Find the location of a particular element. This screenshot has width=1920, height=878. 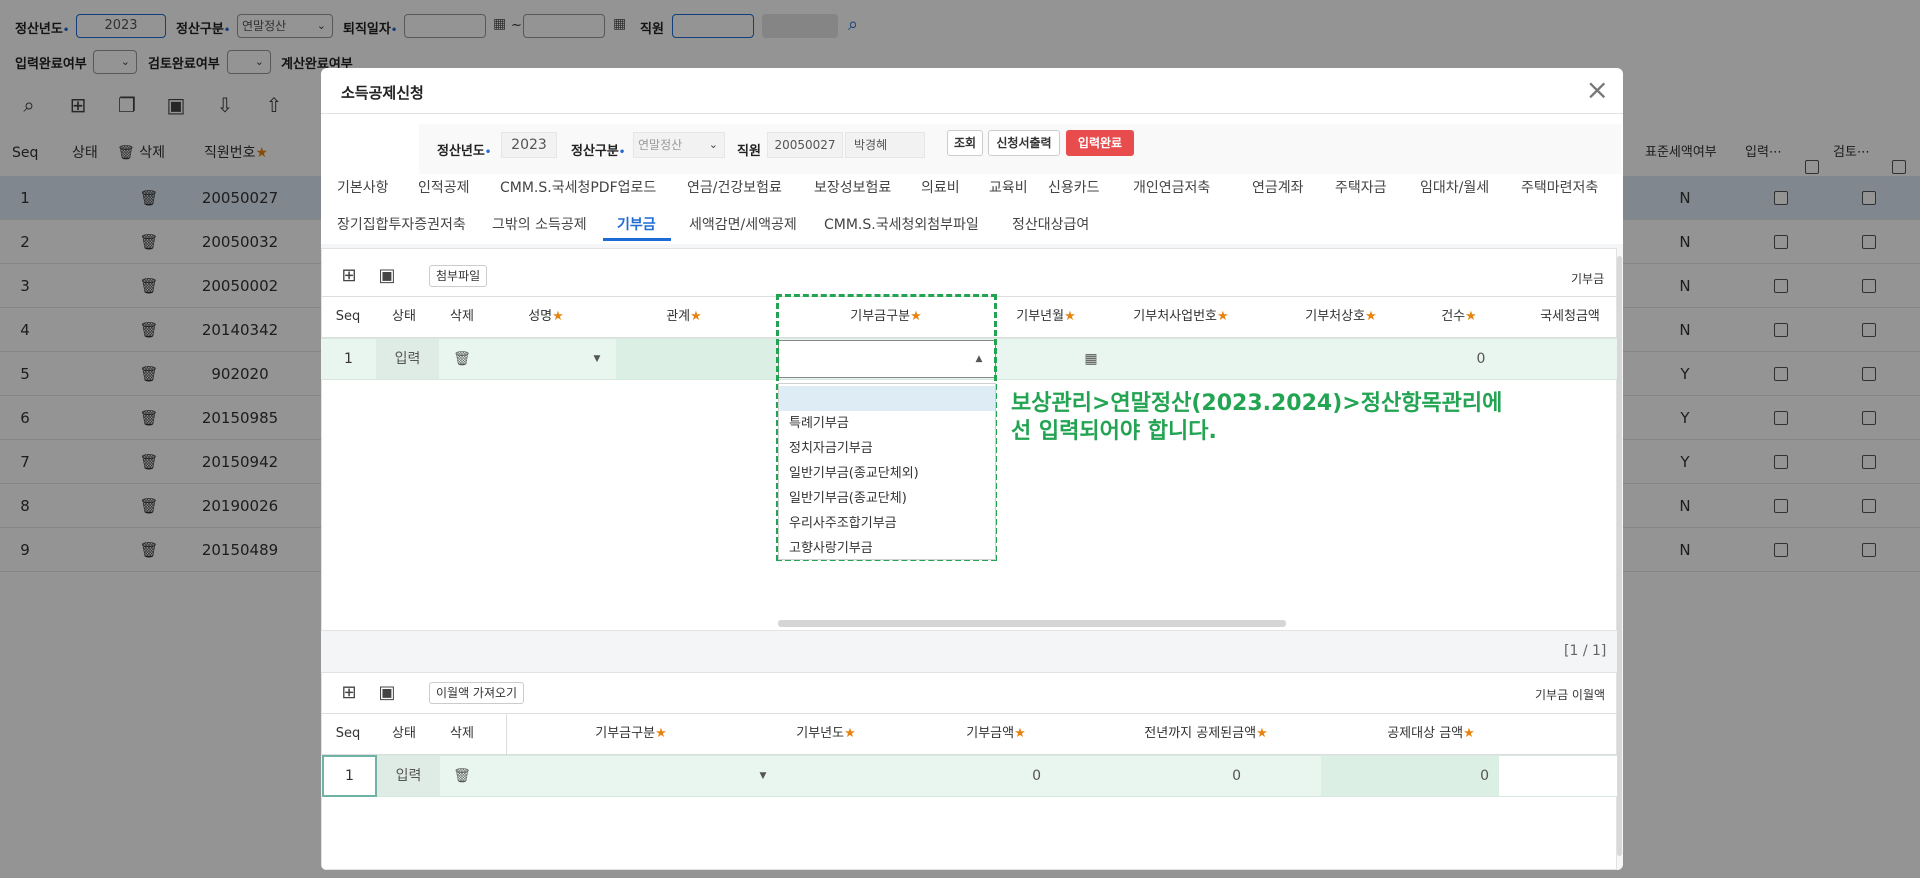

th-name: 성명★ is located at coordinates (546, 316).